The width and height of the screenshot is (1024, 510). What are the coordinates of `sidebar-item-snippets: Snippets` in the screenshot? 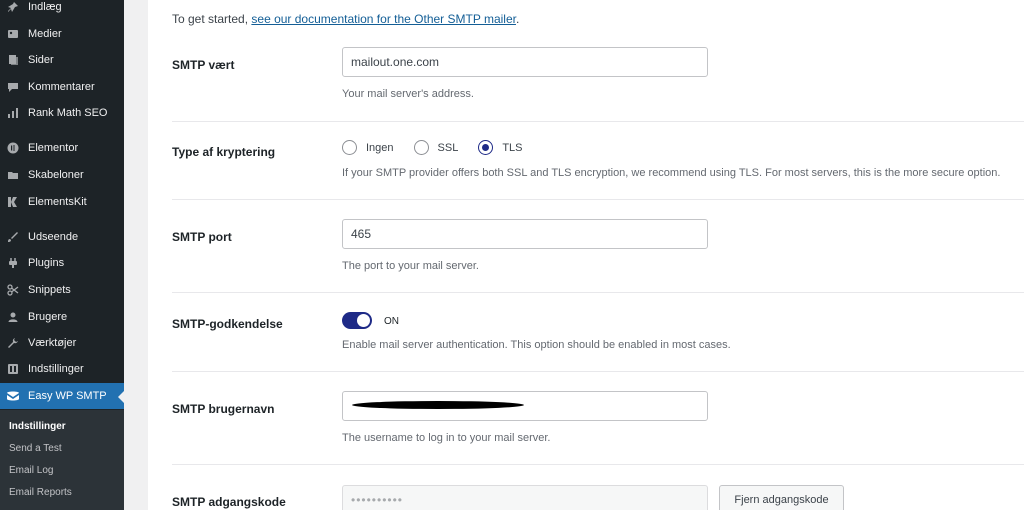 It's located at (62, 290).